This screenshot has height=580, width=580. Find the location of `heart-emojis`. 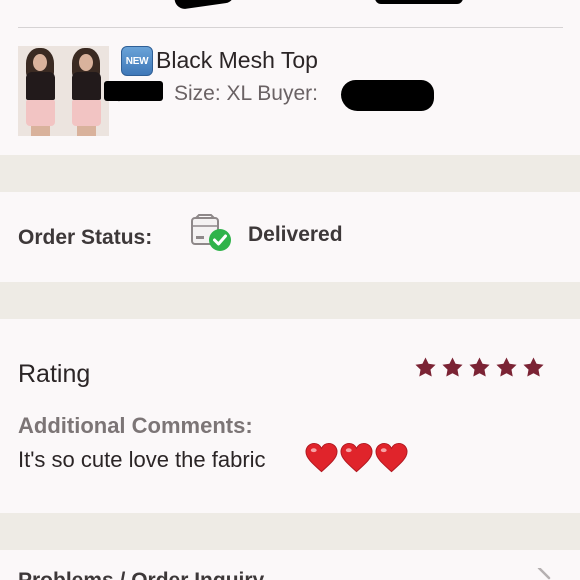

heart-emojis is located at coordinates (356, 458).